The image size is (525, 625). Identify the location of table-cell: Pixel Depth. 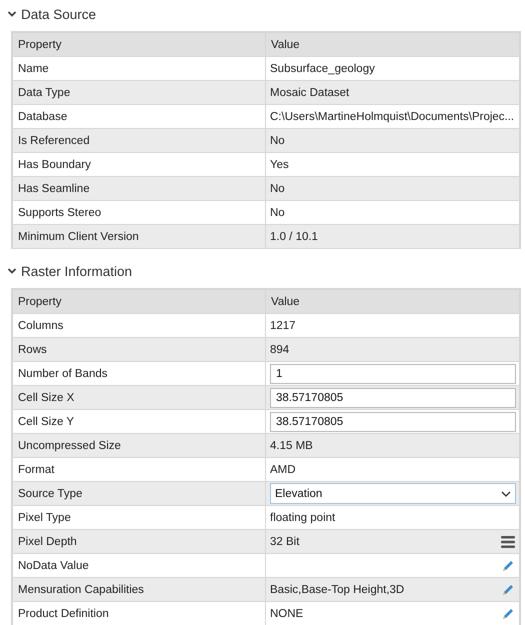
(139, 541).